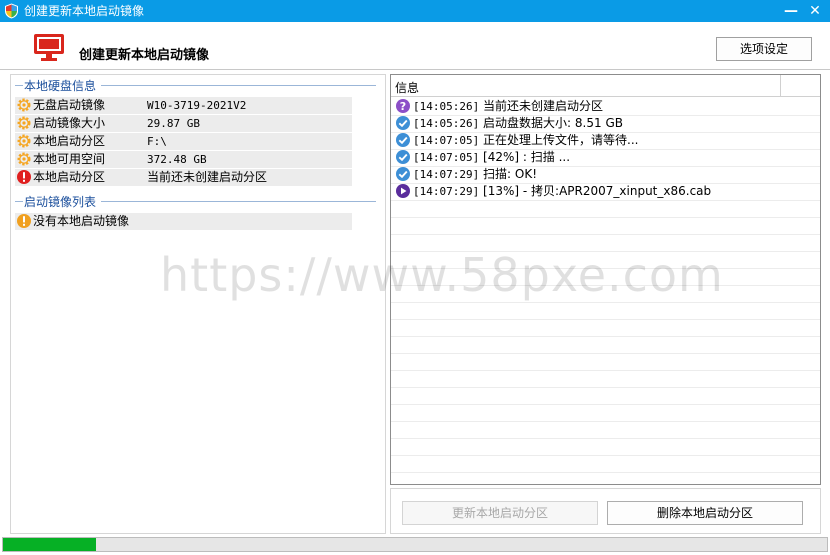 The width and height of the screenshot is (830, 555). What do you see at coordinates (605, 86) in the screenshot?
I see `log-header: 信息` at bounding box center [605, 86].